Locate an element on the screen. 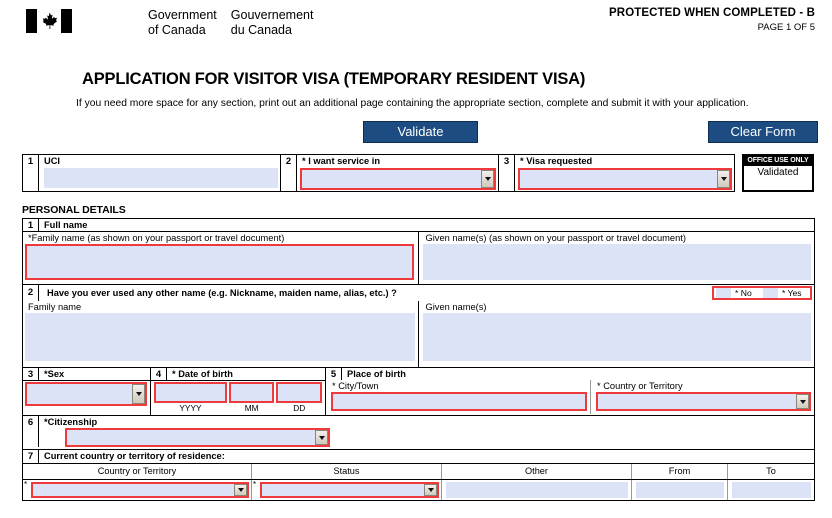 The image size is (832, 518). column-header-status: Status is located at coordinates (347, 471).